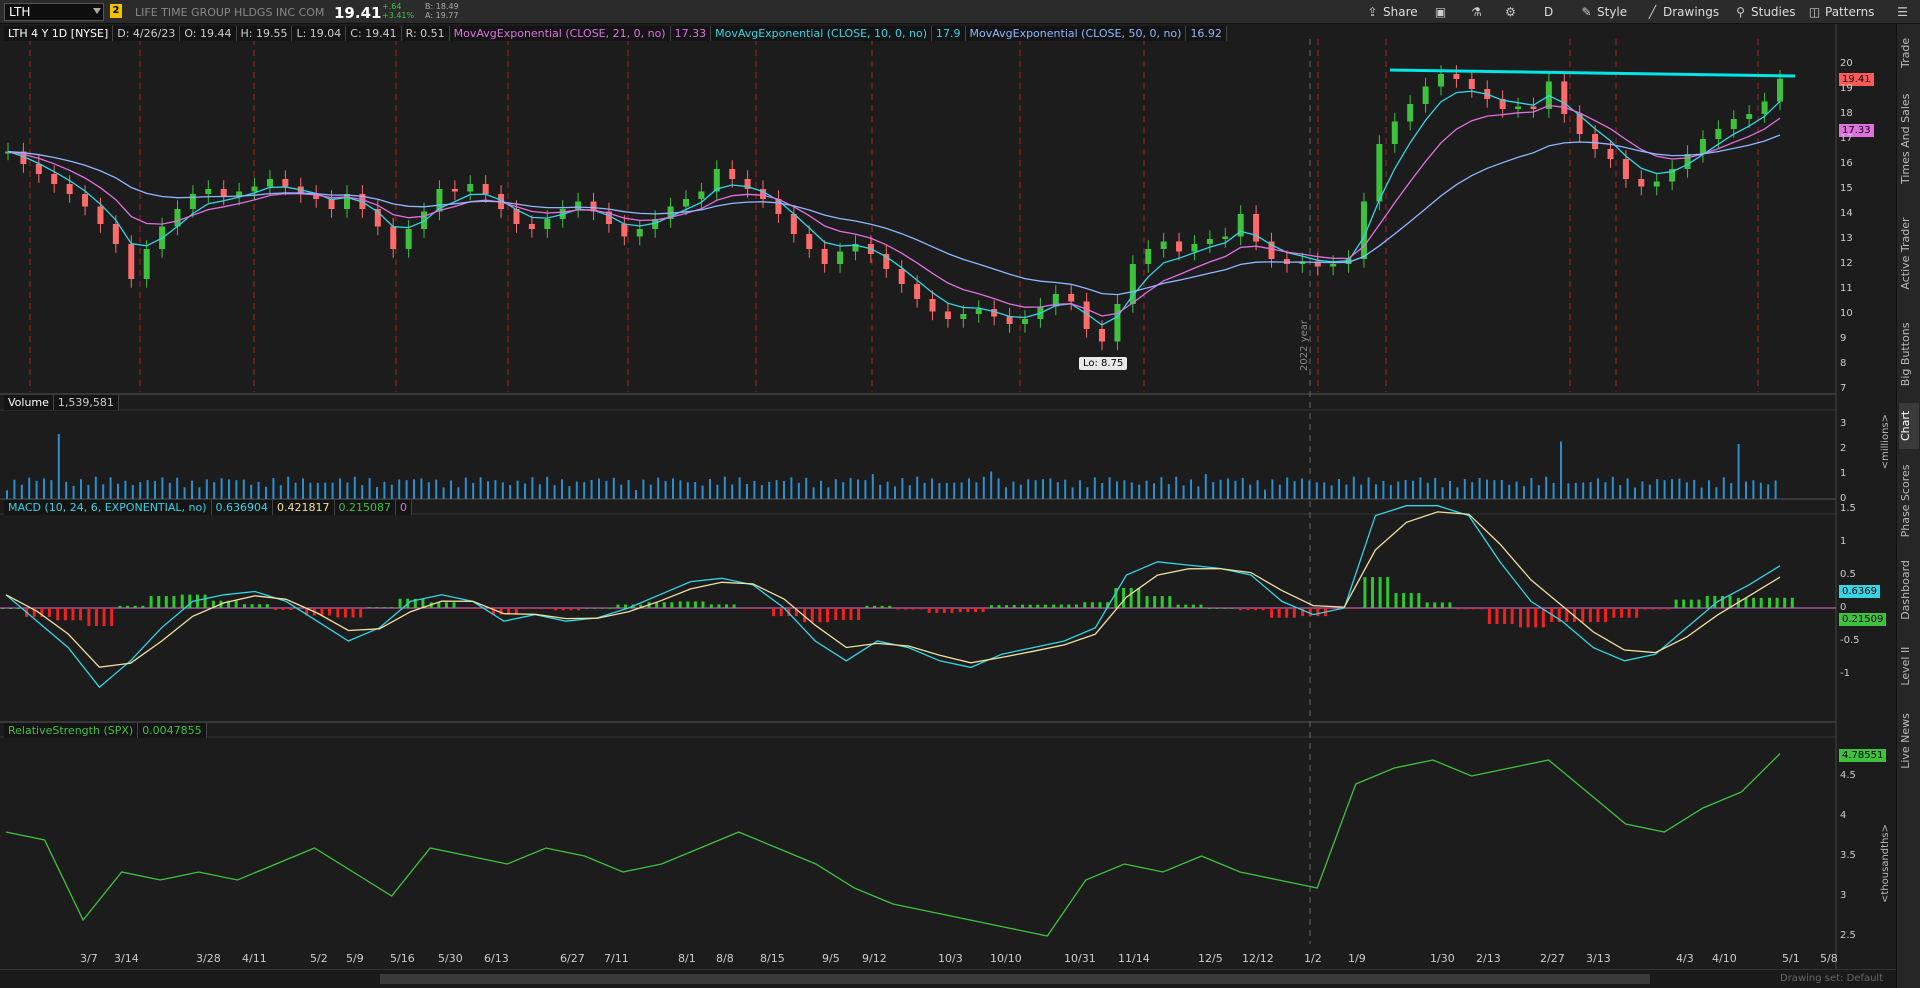 The image size is (1920, 988). I want to click on tab-level-ii: Level II, so click(1909, 666).